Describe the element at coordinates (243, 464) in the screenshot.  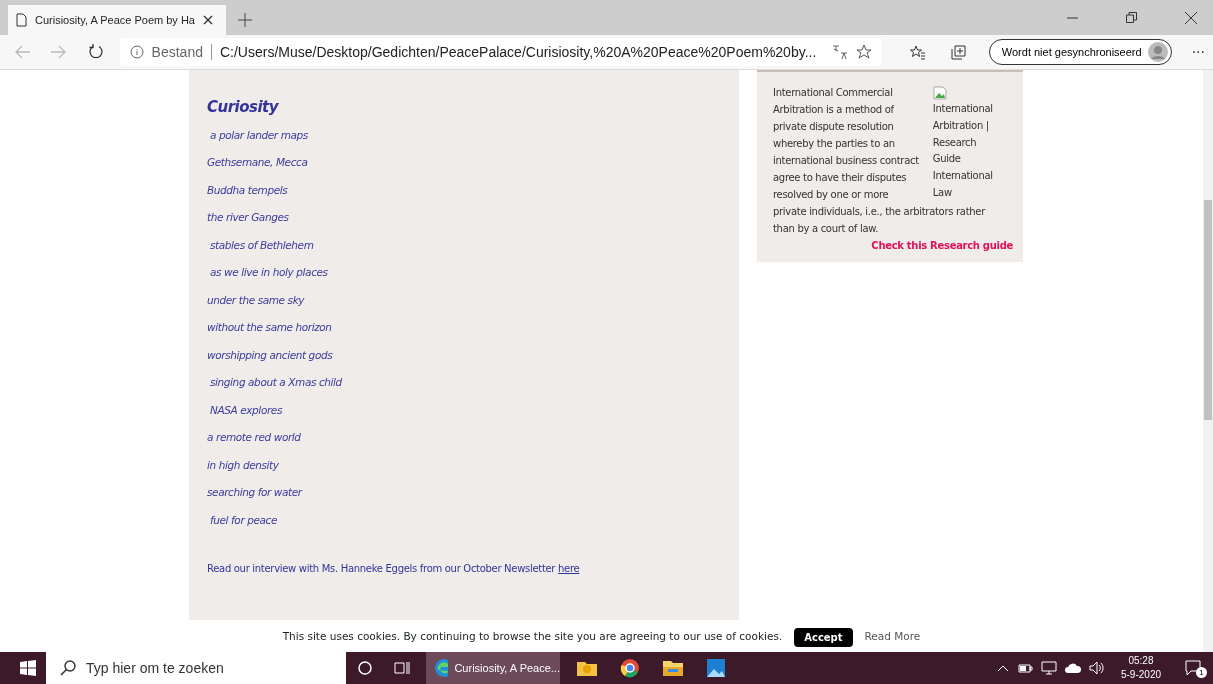
I see `poem-line: in high density` at that location.